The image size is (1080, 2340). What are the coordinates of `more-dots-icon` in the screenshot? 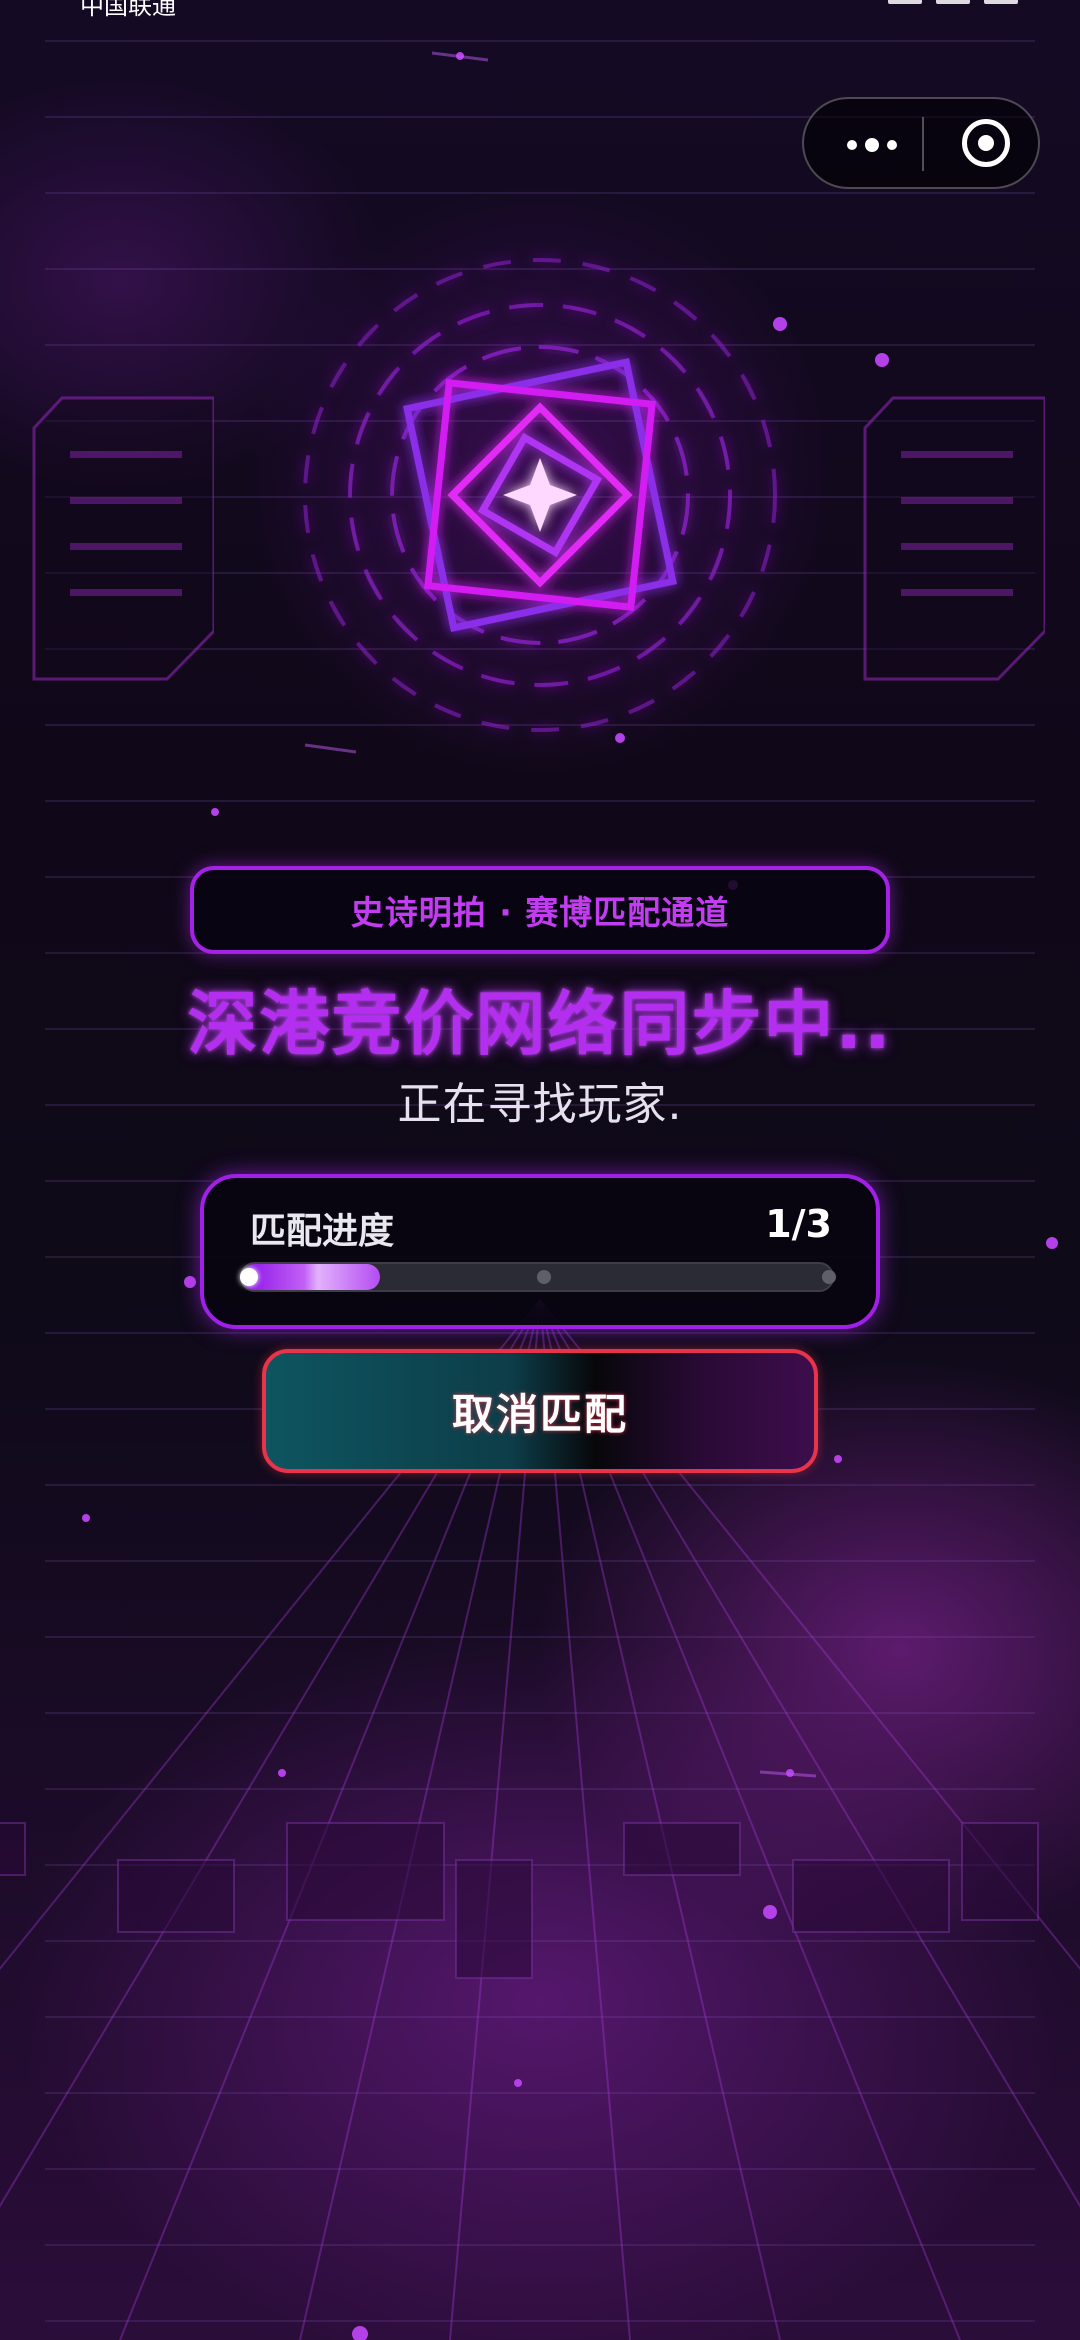 It's located at (872, 145).